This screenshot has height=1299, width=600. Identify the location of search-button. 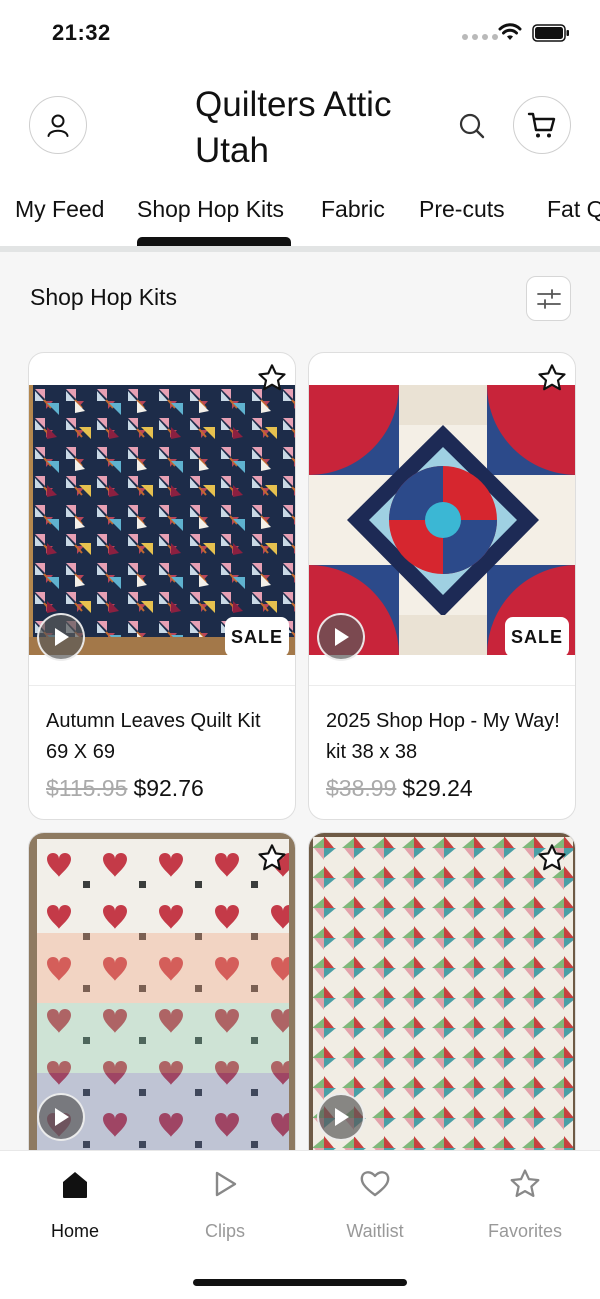
(472, 126).